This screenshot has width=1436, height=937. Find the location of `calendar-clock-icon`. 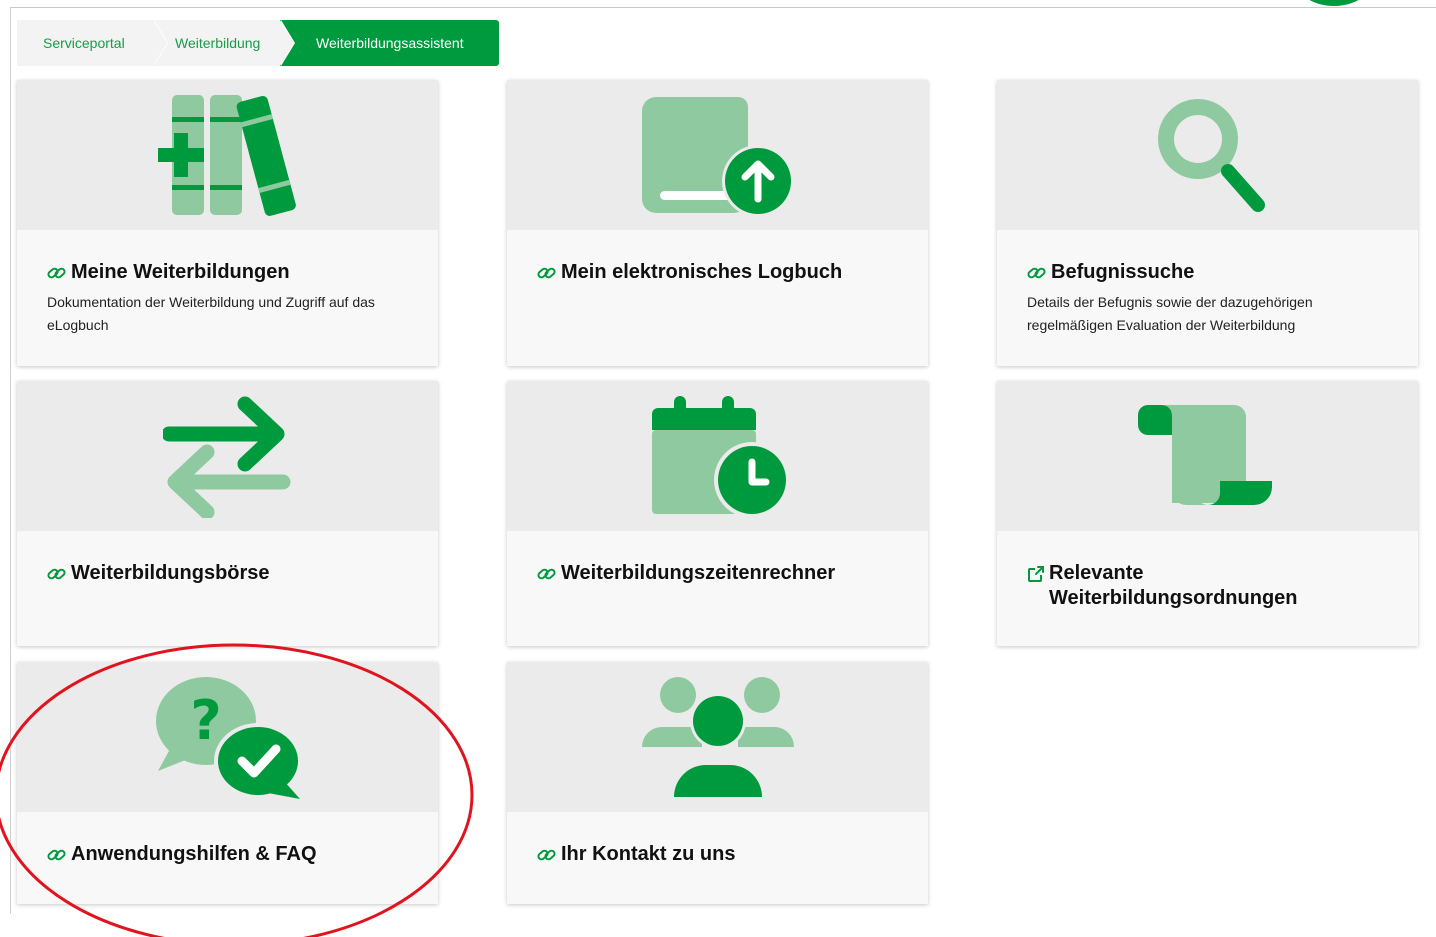

calendar-clock-icon is located at coordinates (719, 457).